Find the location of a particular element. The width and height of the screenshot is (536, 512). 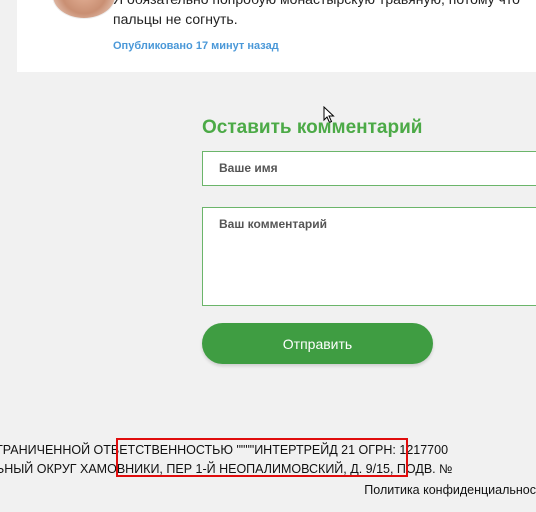

submit-button: Отправить is located at coordinates (317, 343).